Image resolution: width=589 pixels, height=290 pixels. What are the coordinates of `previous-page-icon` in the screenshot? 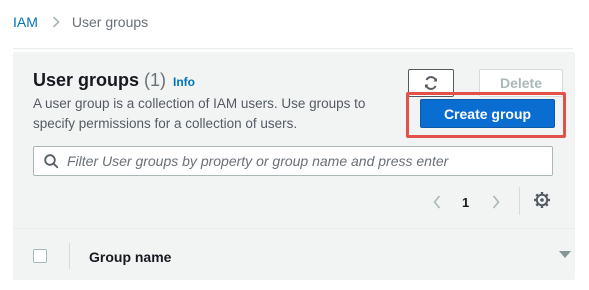 It's located at (437, 202).